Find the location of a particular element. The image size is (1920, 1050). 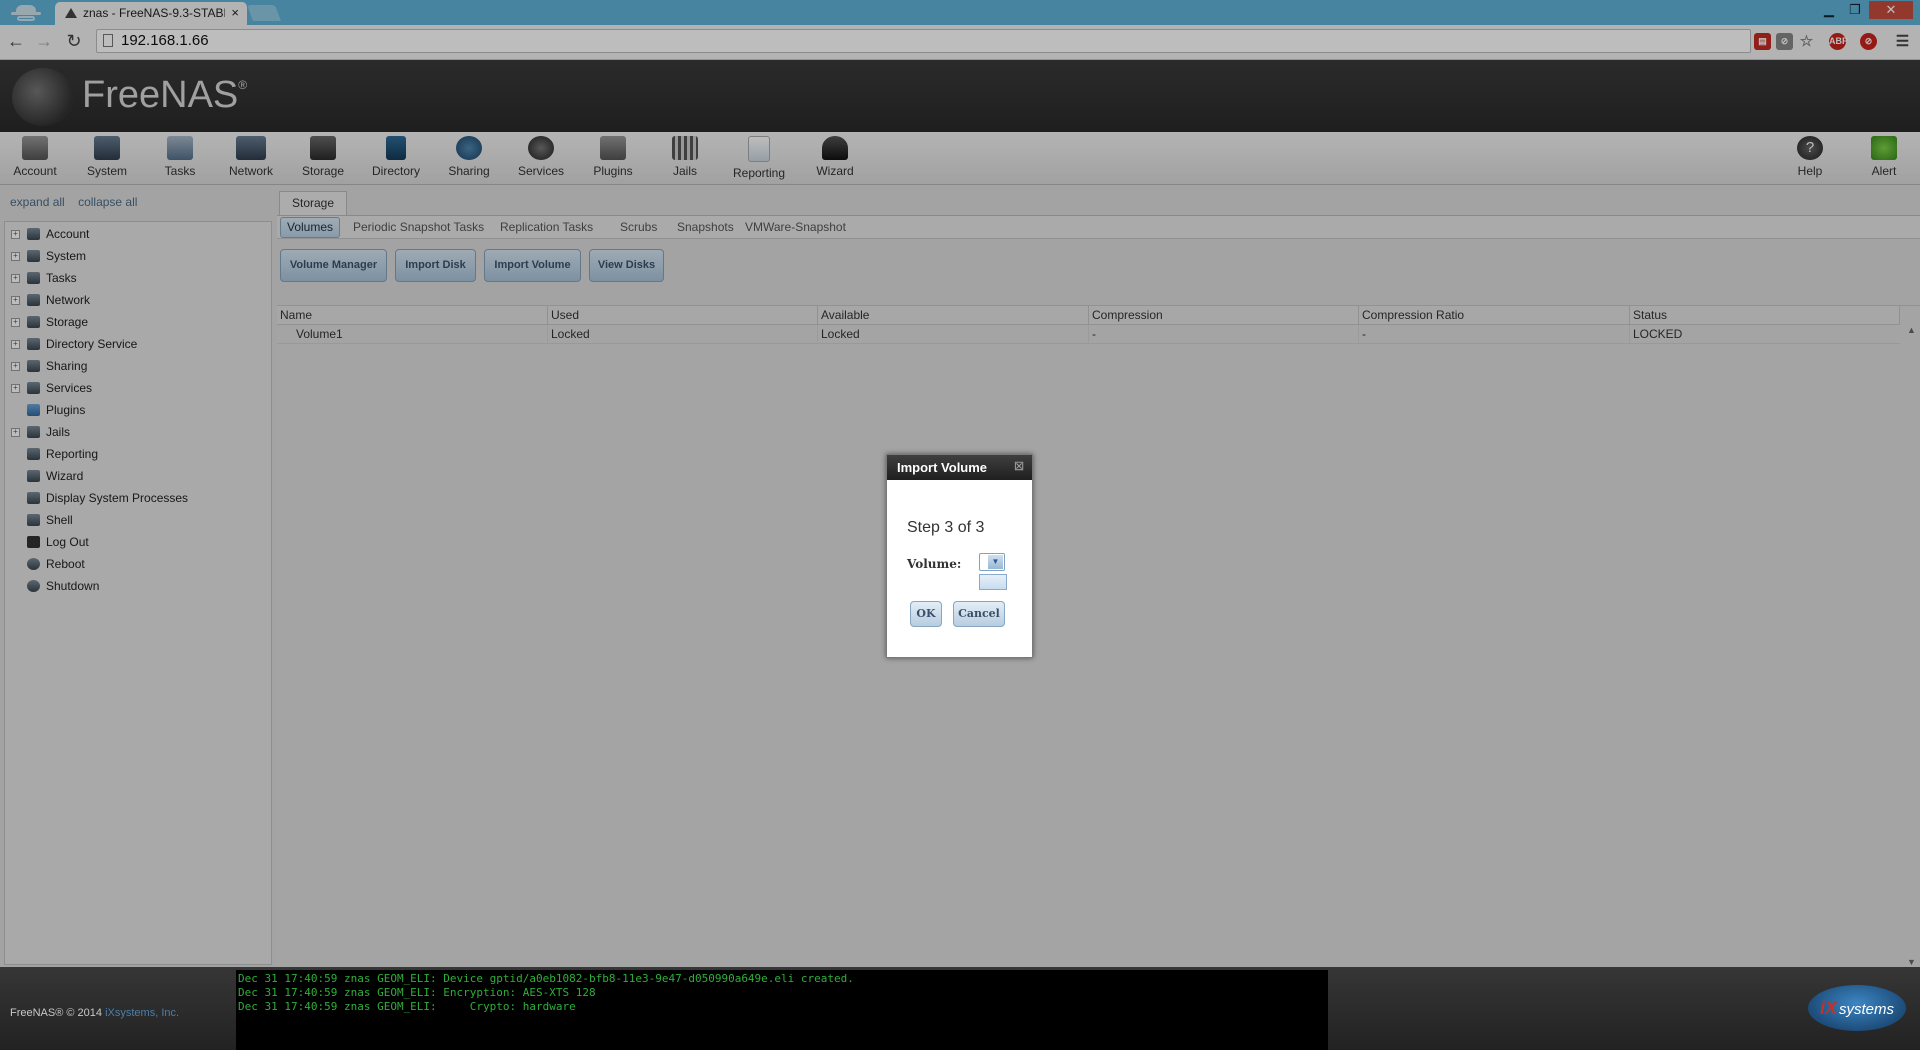

chevron-down-icon: ▼ is located at coordinates (995, 562).